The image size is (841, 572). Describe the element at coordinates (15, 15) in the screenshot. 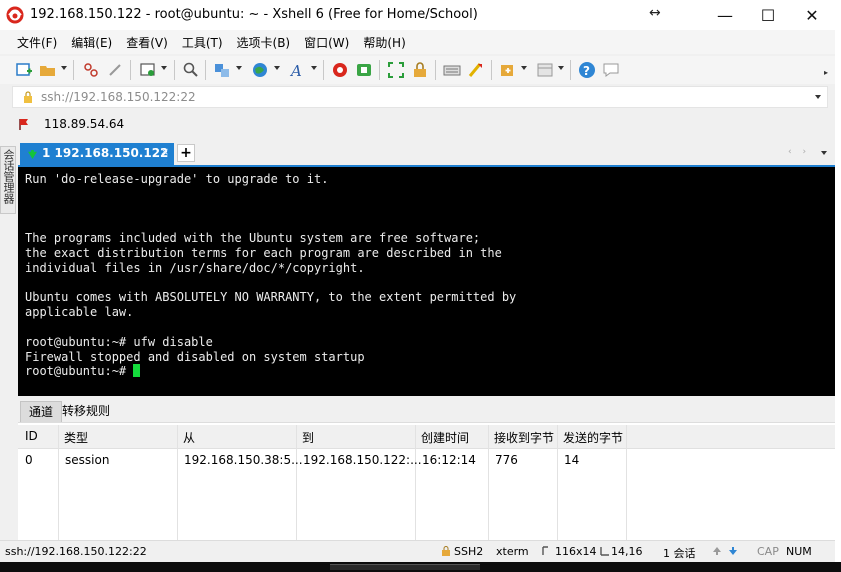

I see `xshell-logo-icon` at that location.